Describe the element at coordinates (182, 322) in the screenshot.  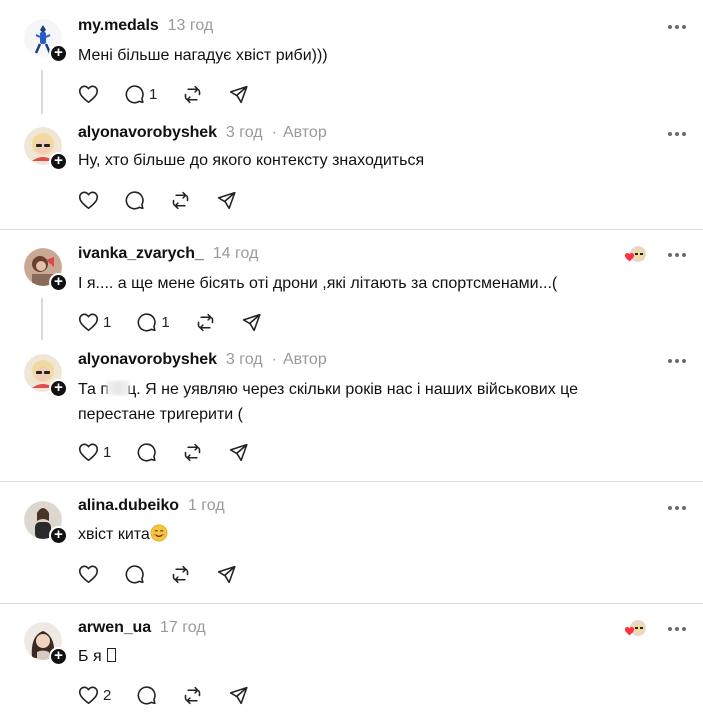
I see `action-bar: 1 1` at that location.